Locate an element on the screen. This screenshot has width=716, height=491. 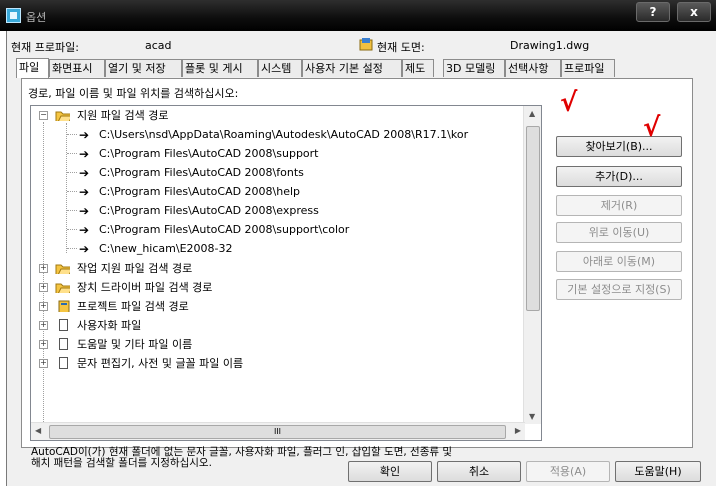
app-icon is located at coordinates (13, 15).